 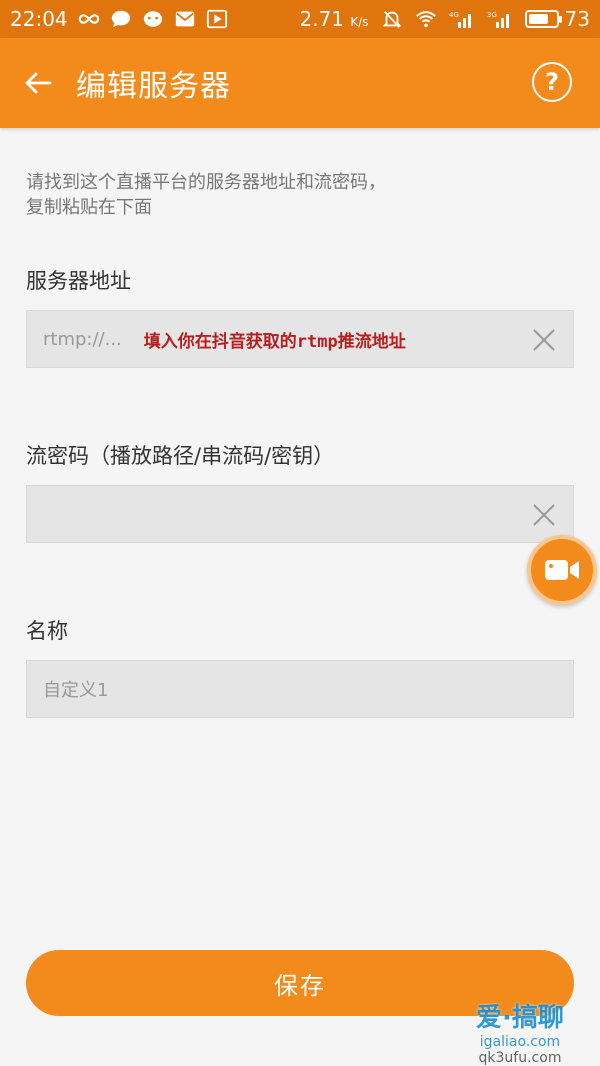 I want to click on stream-key-input, so click(x=300, y=514).